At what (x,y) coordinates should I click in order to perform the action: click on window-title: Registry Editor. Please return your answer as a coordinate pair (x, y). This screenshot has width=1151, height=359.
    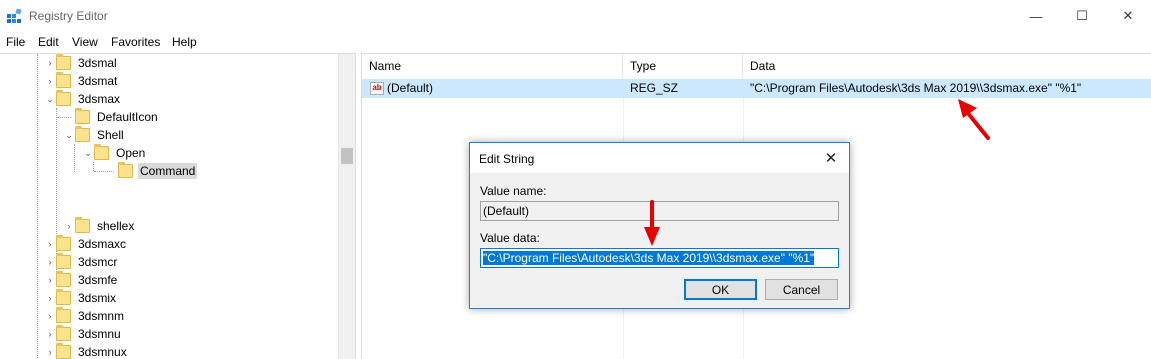
    Looking at the image, I should click on (68, 16).